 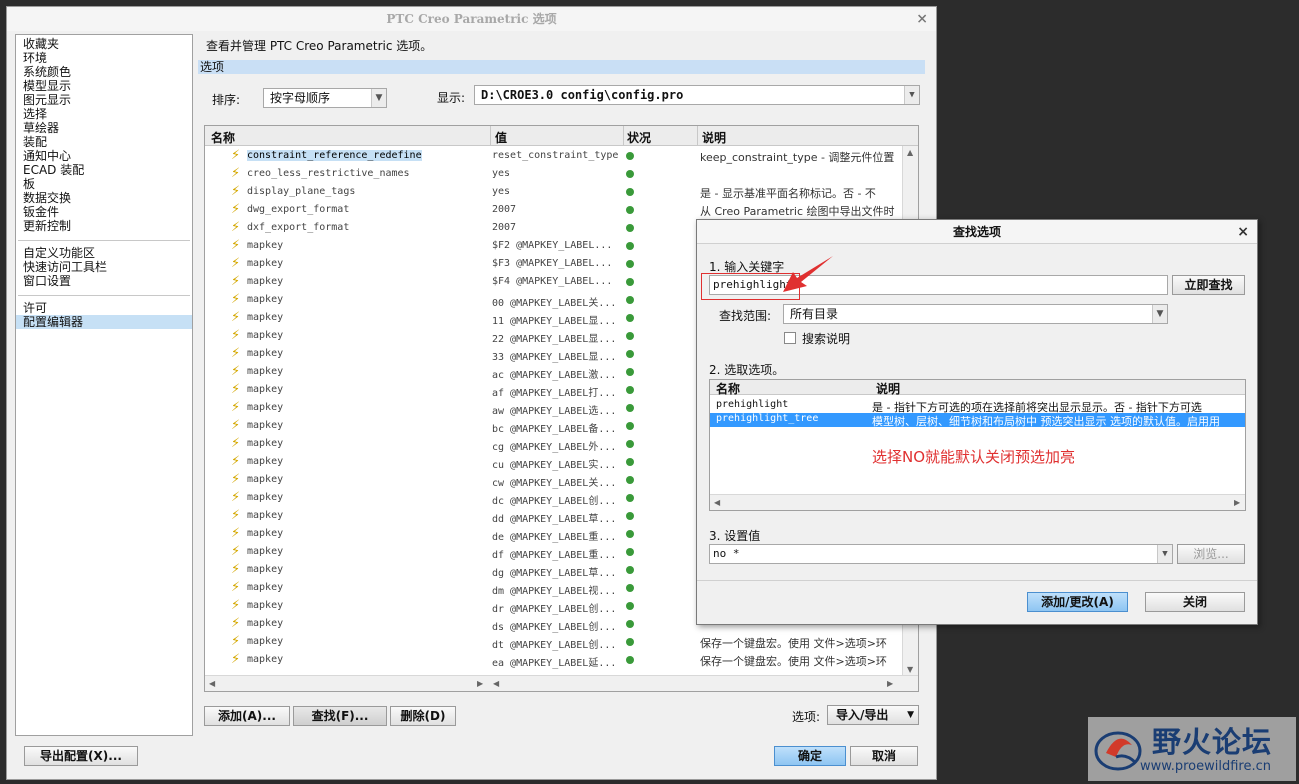 What do you see at coordinates (1046, 421) in the screenshot?
I see `result-description: 模型树、层树、细节树和布局树中 预选突出显示 选项的默认值。启用用` at bounding box center [1046, 421].